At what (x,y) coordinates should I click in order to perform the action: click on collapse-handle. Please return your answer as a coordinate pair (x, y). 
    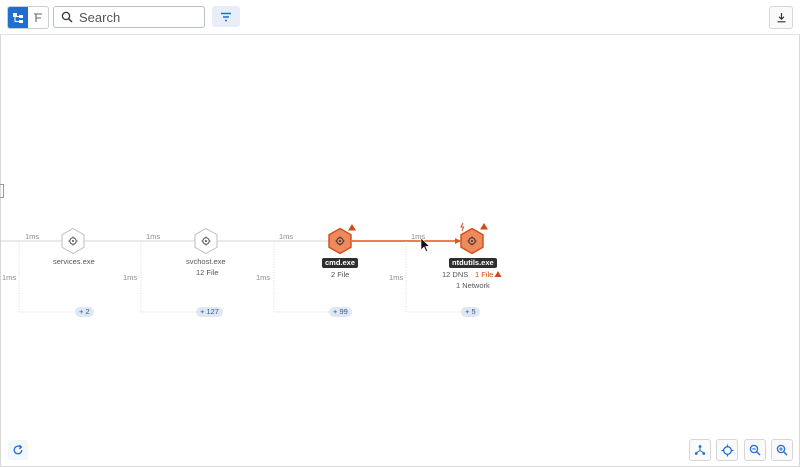
    Looking at the image, I should click on (2, 191).